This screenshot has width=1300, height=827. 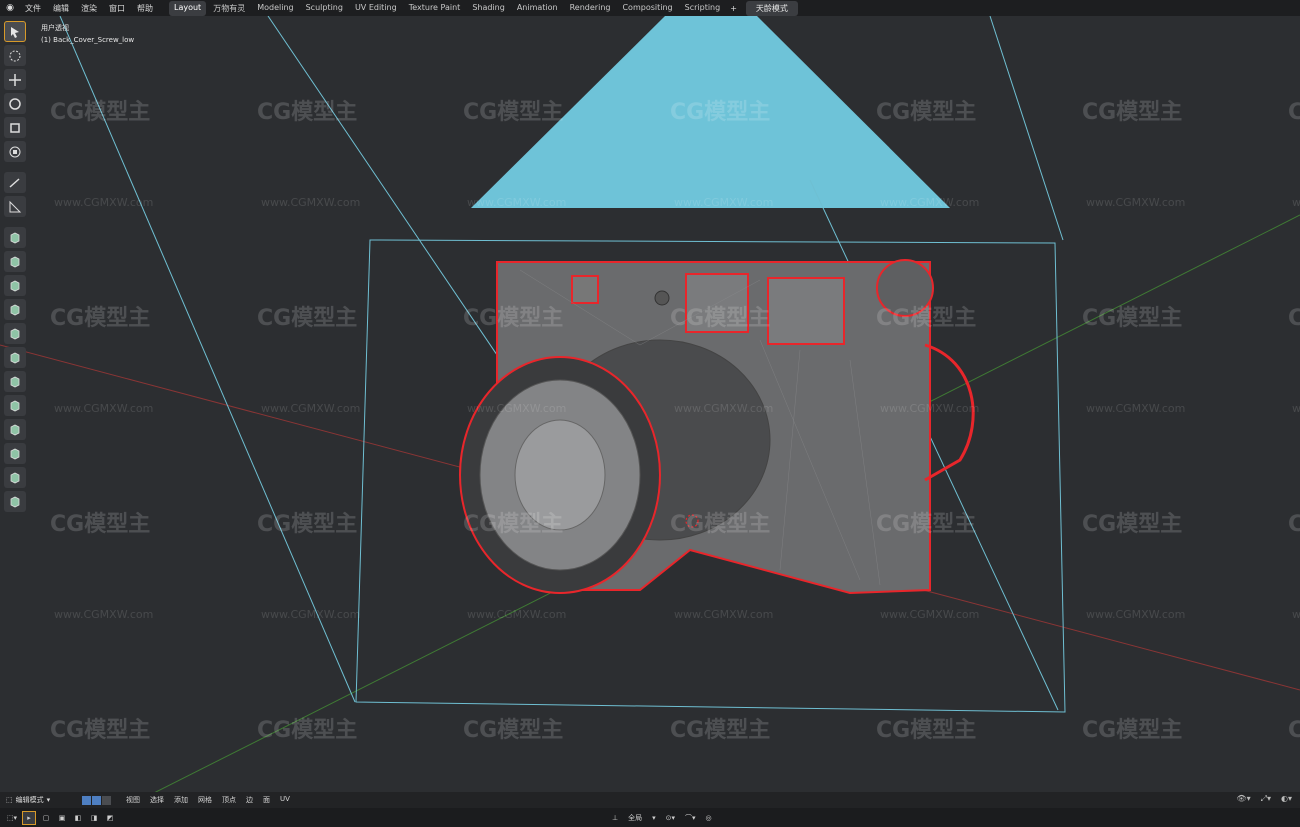 I want to click on menu-edit: 编辑, so click(x=61, y=8).